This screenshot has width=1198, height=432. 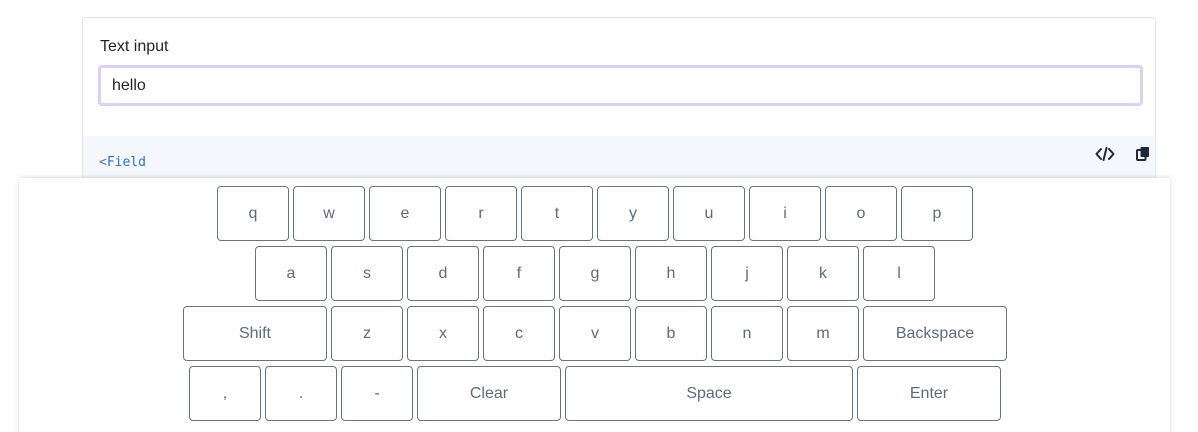 I want to click on key-x: x, so click(x=443, y=333).